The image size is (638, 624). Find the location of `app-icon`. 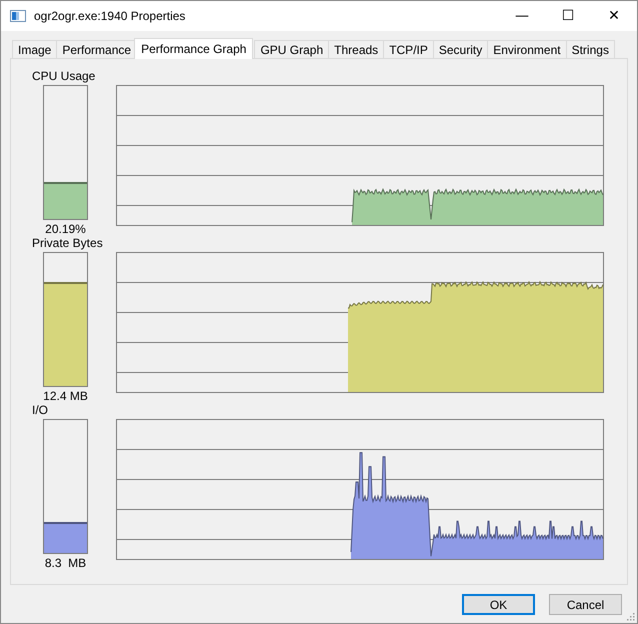

app-icon is located at coordinates (18, 16).